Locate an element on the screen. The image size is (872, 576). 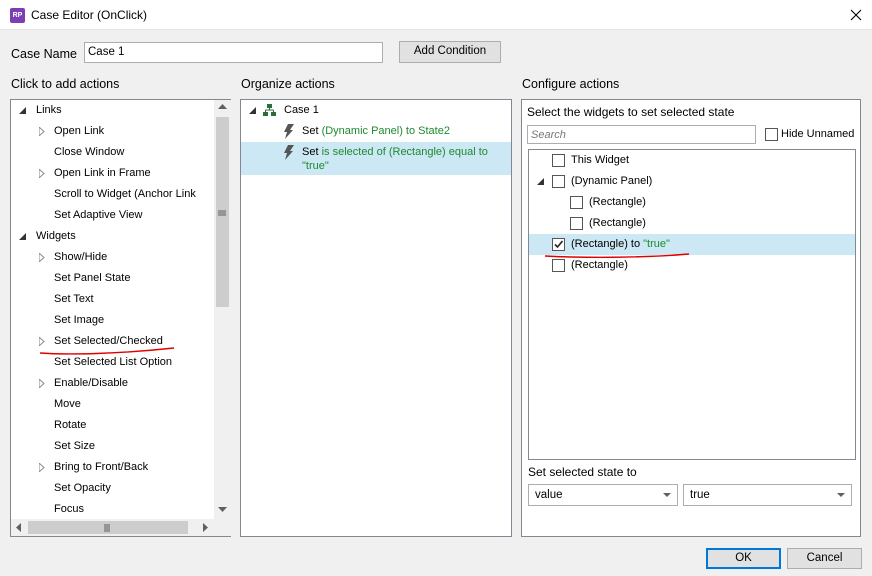
action-item: Show/Hide is located at coordinates (113, 257).